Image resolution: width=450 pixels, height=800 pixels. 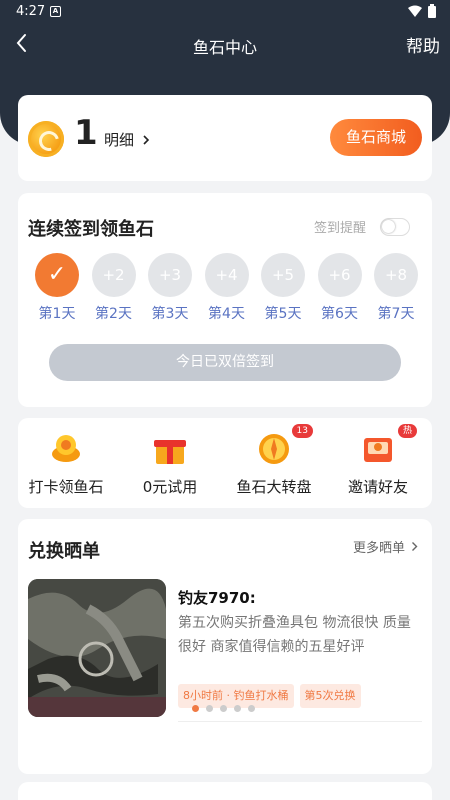 I want to click on day-label: 第7天, so click(x=396, y=314).